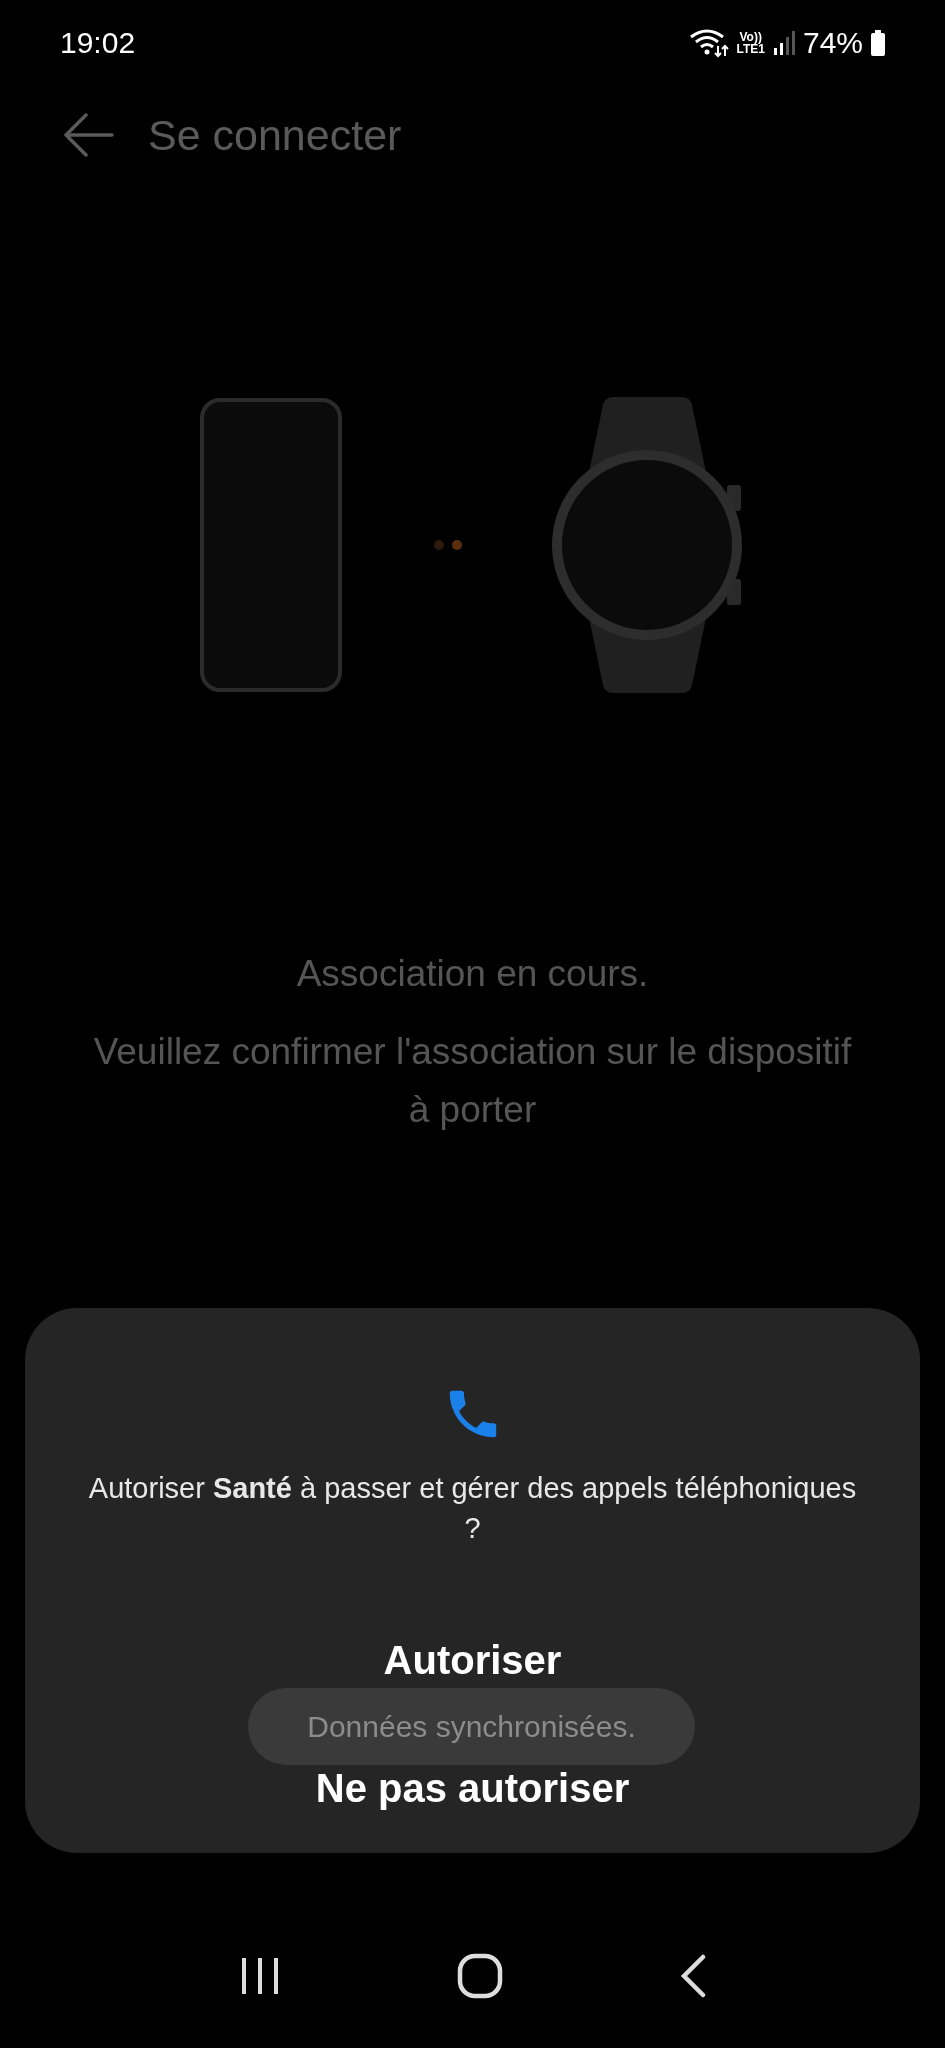 The image size is (945, 2048). I want to click on sim-label: LTE1, so click(750, 48).